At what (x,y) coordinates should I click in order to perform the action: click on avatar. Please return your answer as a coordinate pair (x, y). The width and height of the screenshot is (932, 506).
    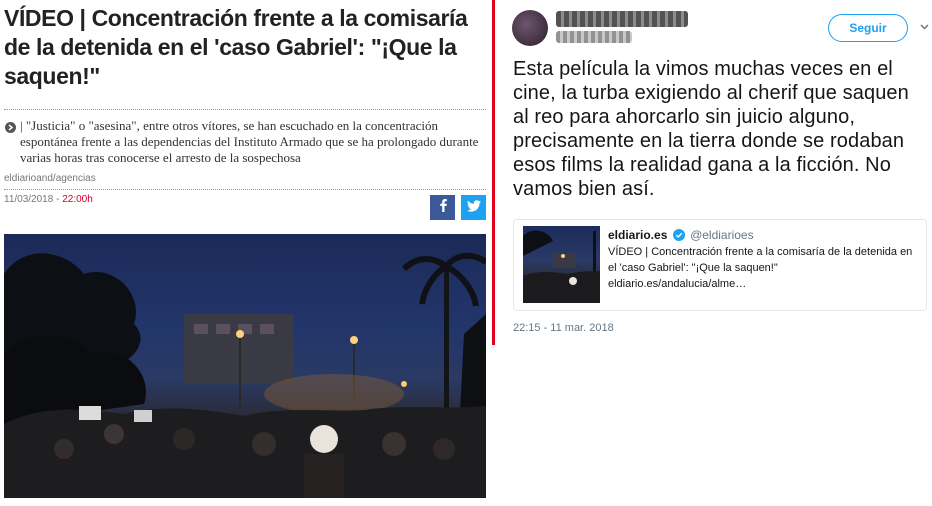
    Looking at the image, I should click on (530, 28).